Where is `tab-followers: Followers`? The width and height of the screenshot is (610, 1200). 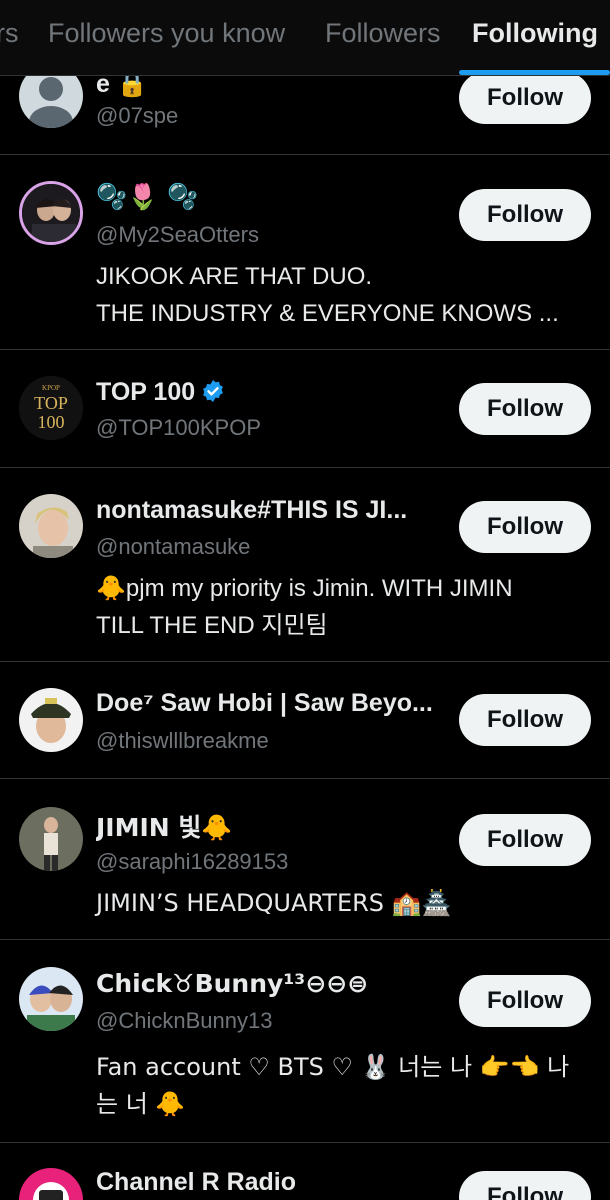
tab-followers: Followers is located at coordinates (383, 33).